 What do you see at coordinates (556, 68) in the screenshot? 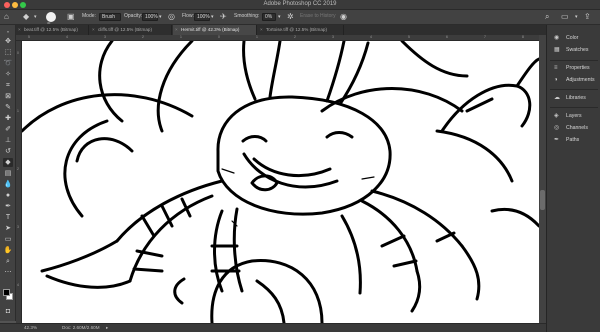
I see `properties-sliders-icon: ≡` at bounding box center [556, 68].